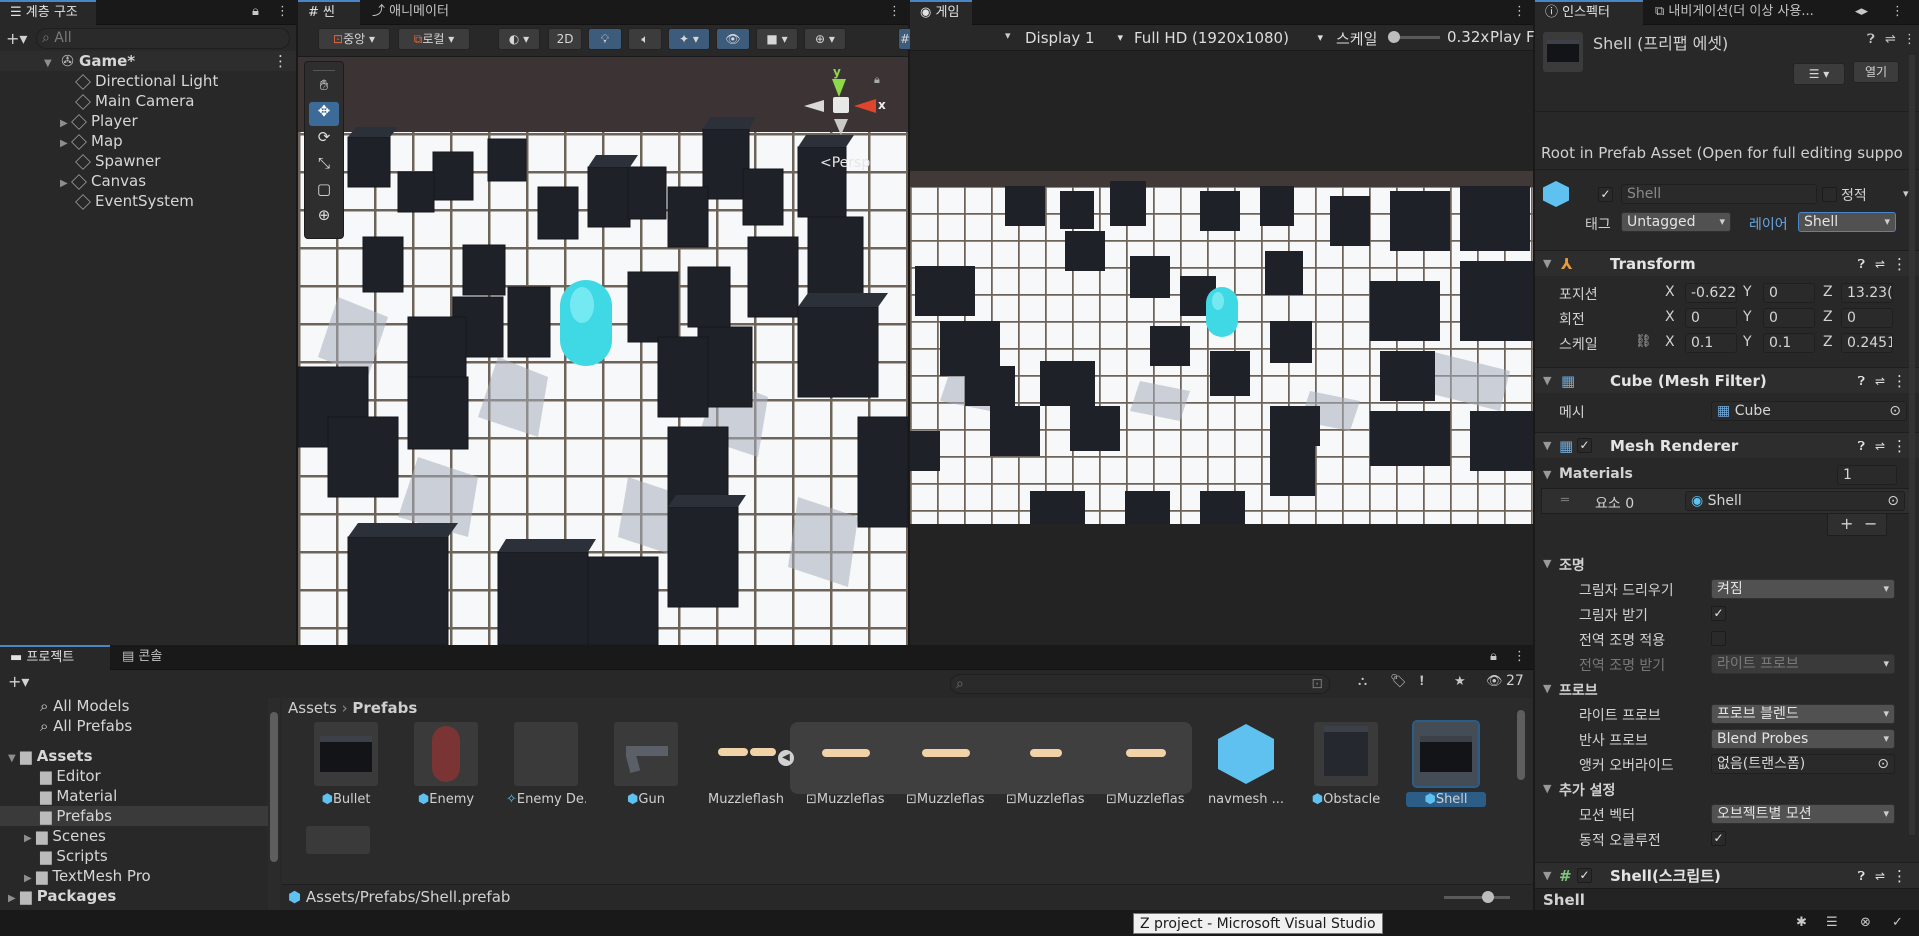  What do you see at coordinates (312, 708) in the screenshot?
I see `breadcrumb-assets: Assets` at bounding box center [312, 708].